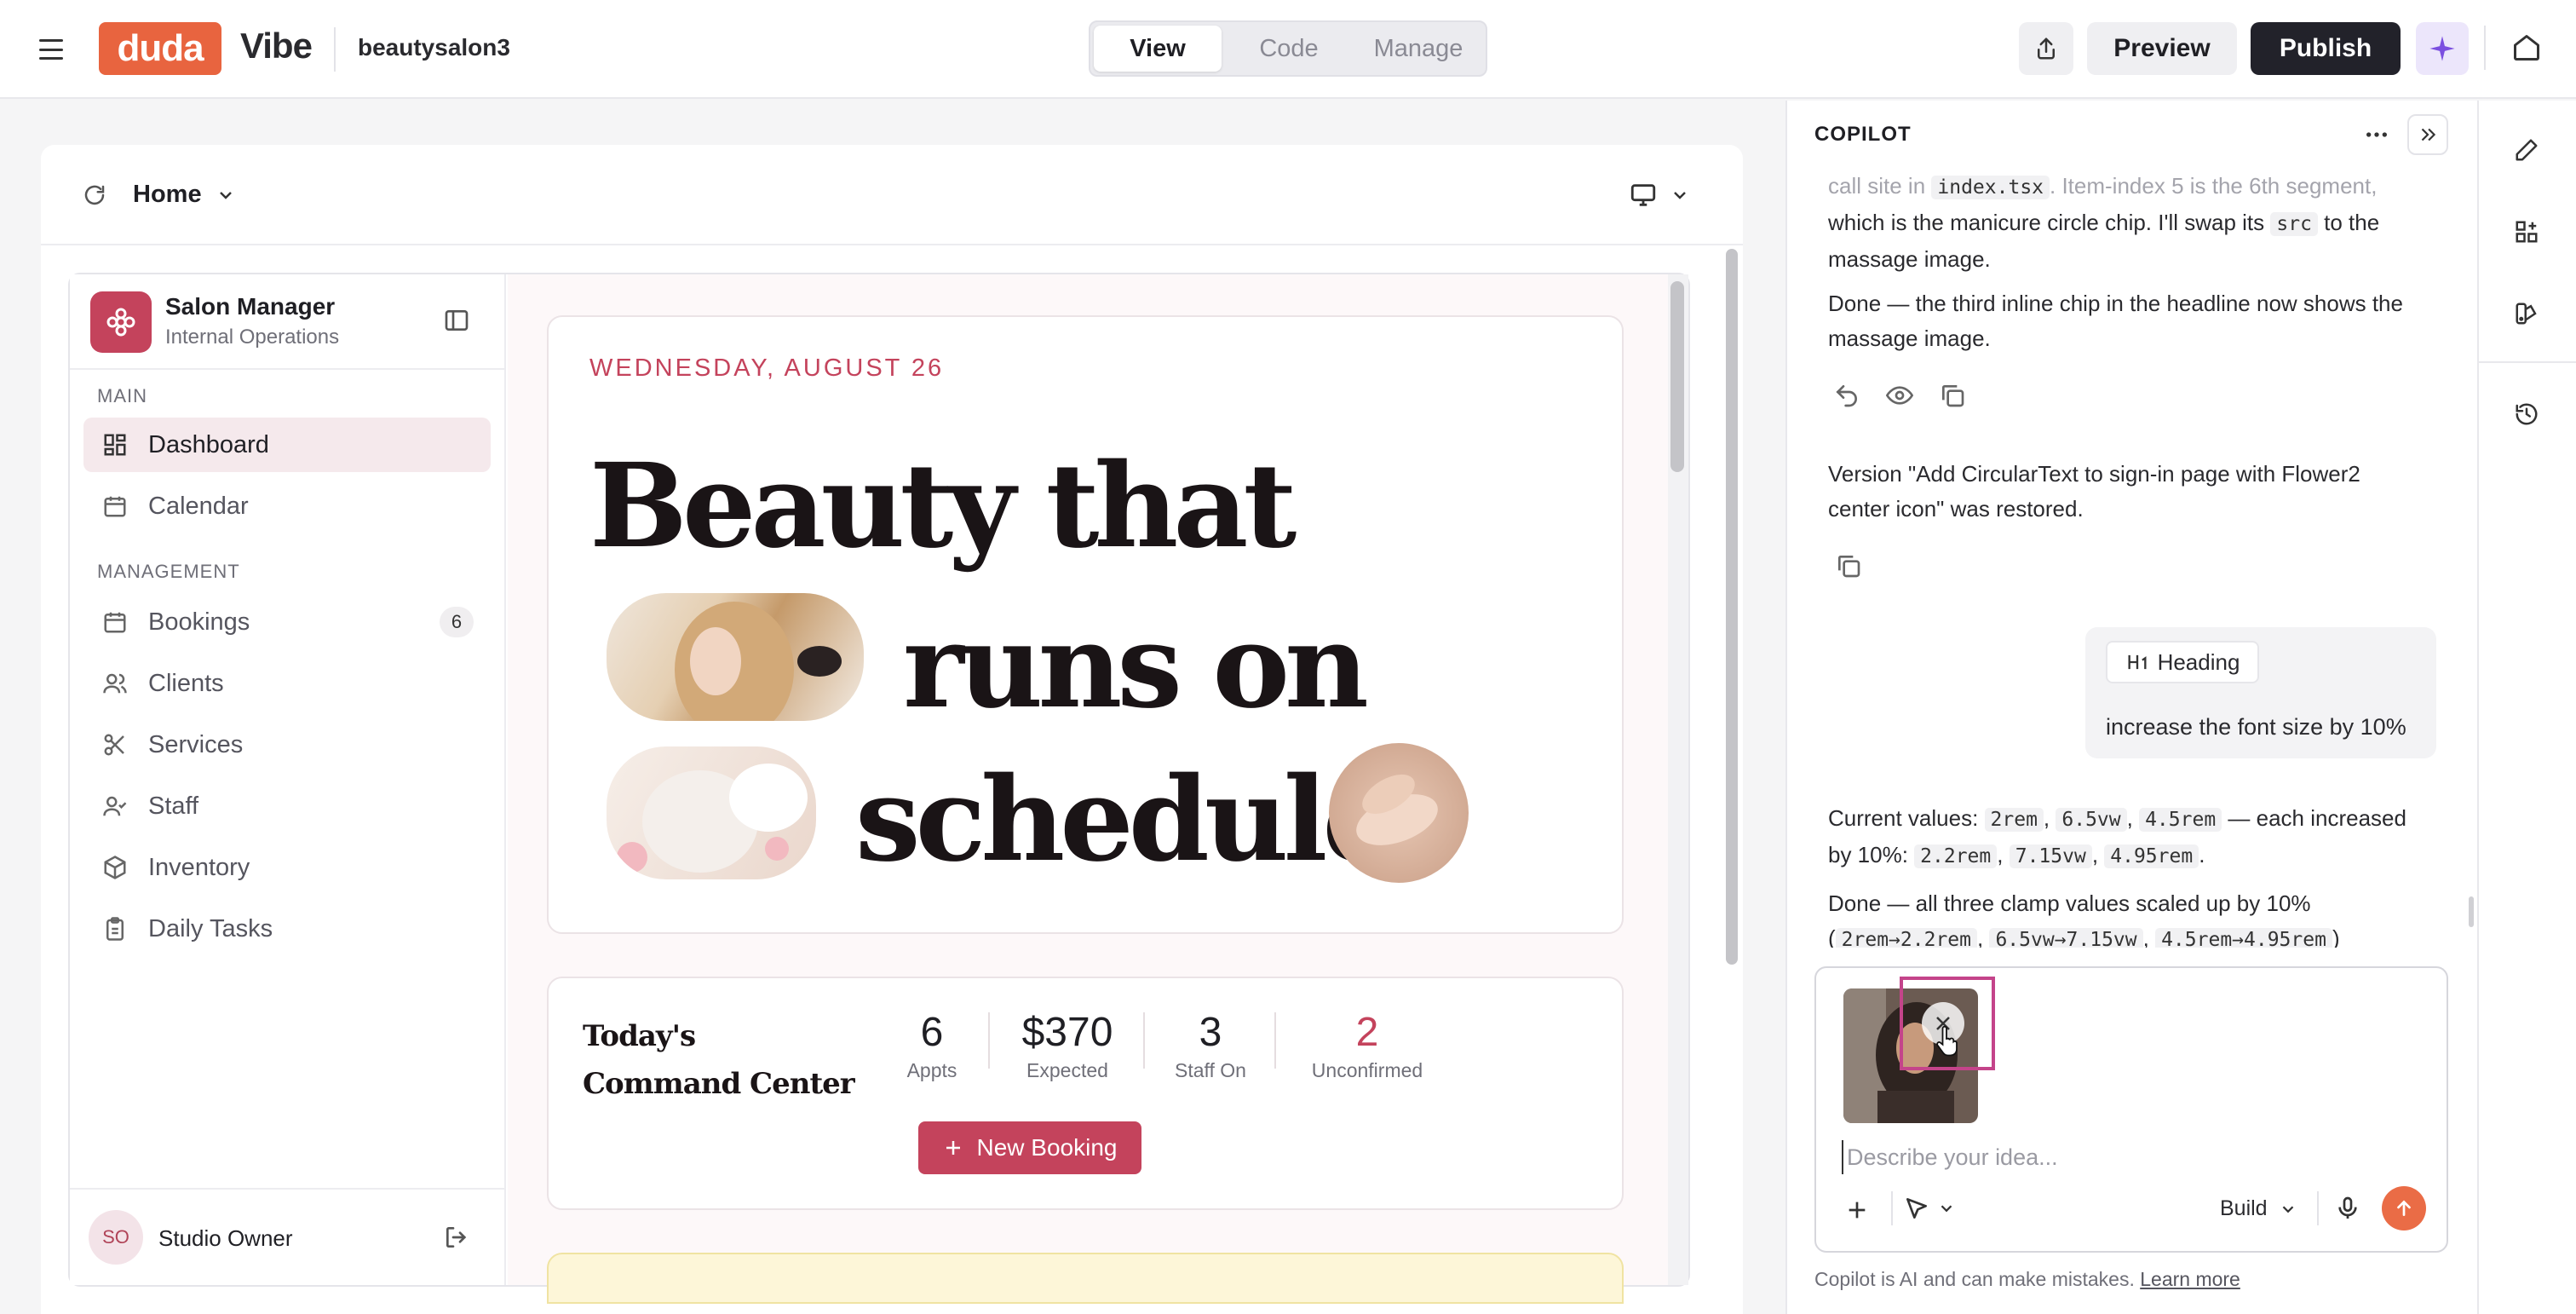 This screenshot has height=1314, width=2576. What do you see at coordinates (115, 507) in the screenshot?
I see `calendar-icon` at bounding box center [115, 507].